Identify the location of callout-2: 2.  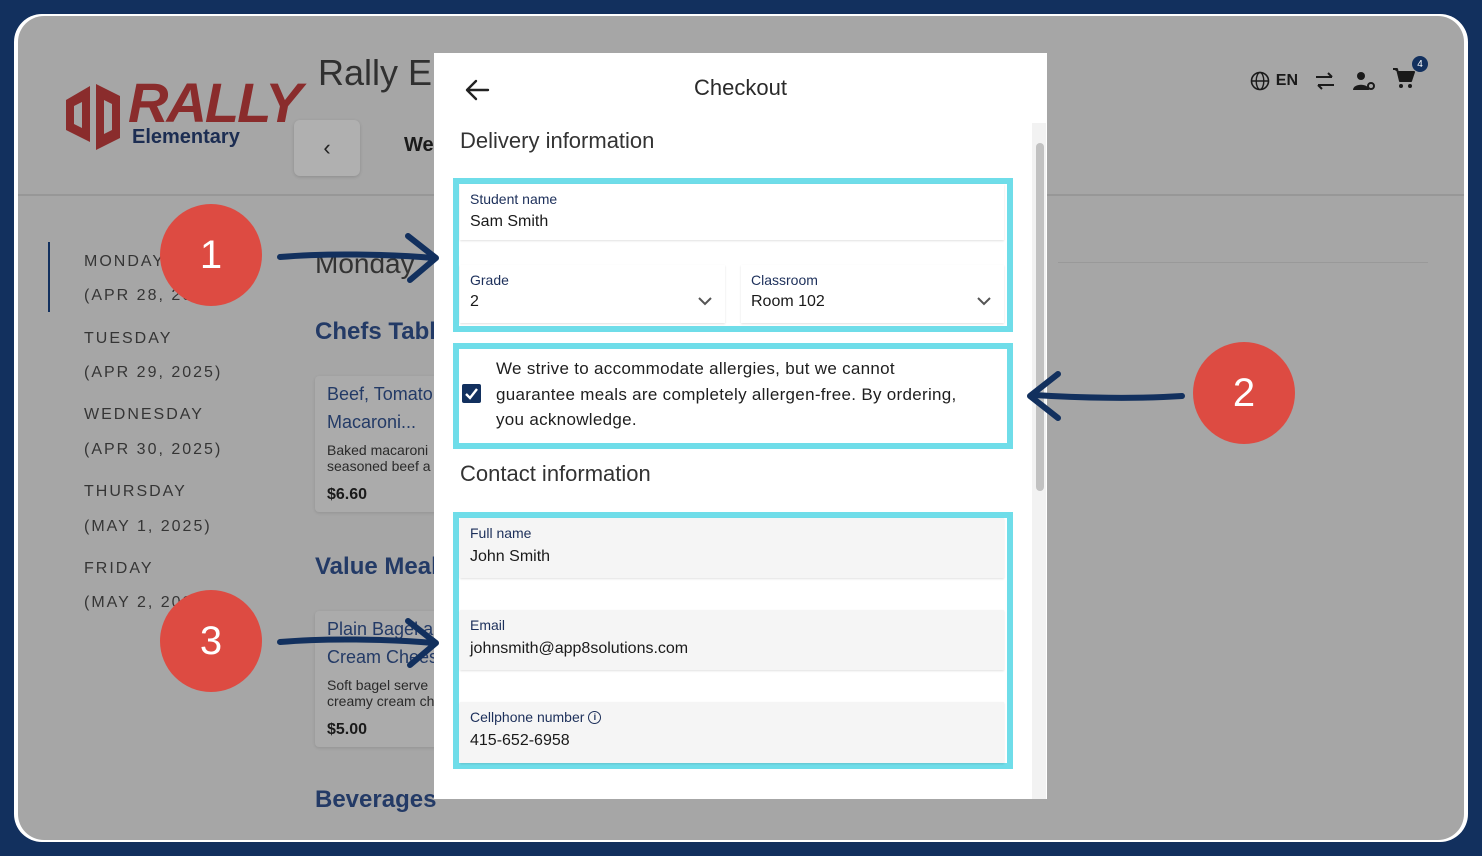
(1244, 393).